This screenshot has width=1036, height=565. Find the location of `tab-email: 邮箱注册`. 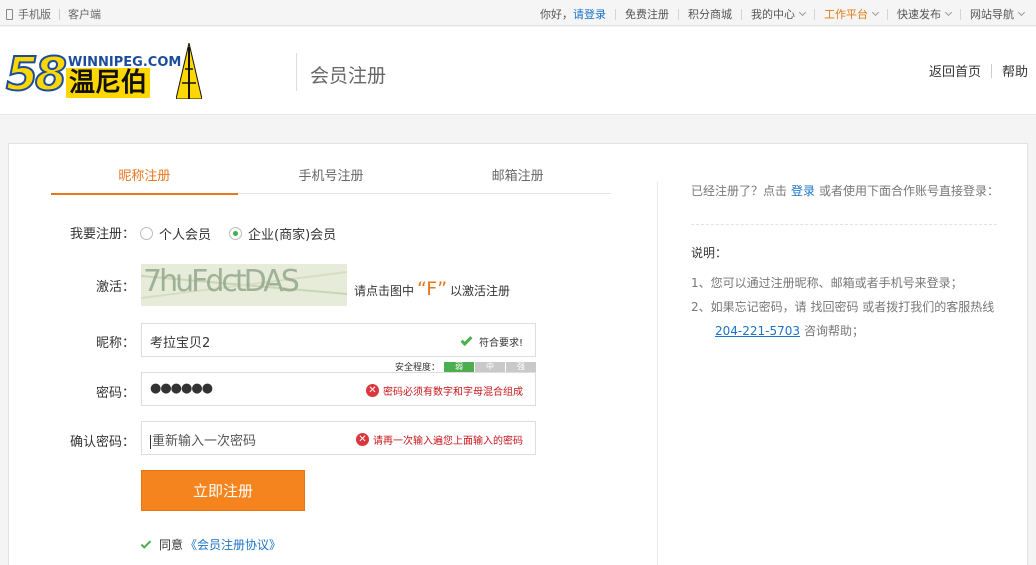

tab-email: 邮箱注册 is located at coordinates (517, 180).